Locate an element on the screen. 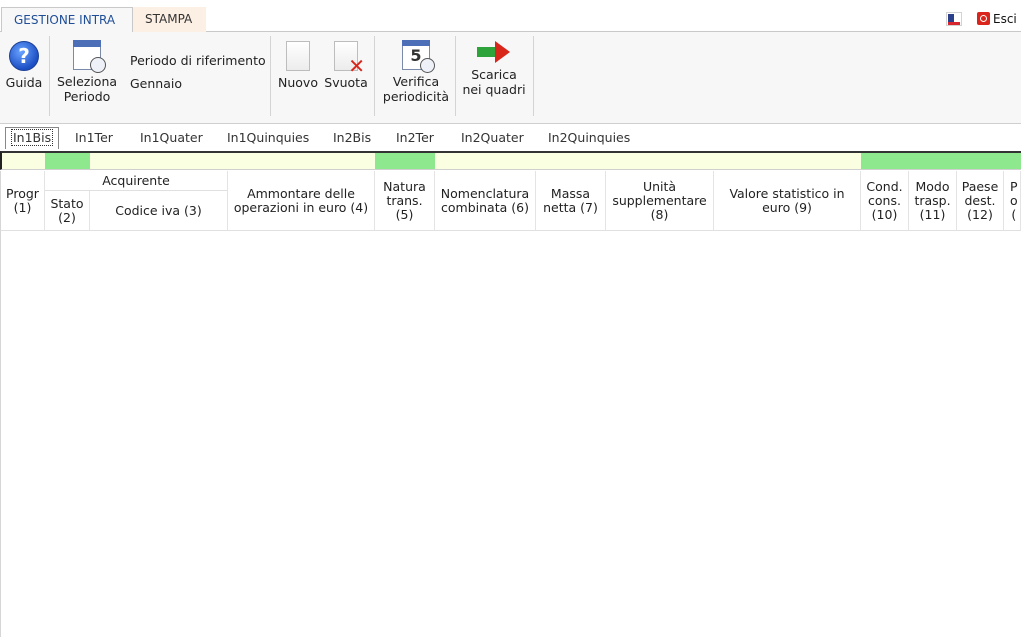 This screenshot has width=1021, height=637. tab-in1ter: In1Ter is located at coordinates (94, 138).